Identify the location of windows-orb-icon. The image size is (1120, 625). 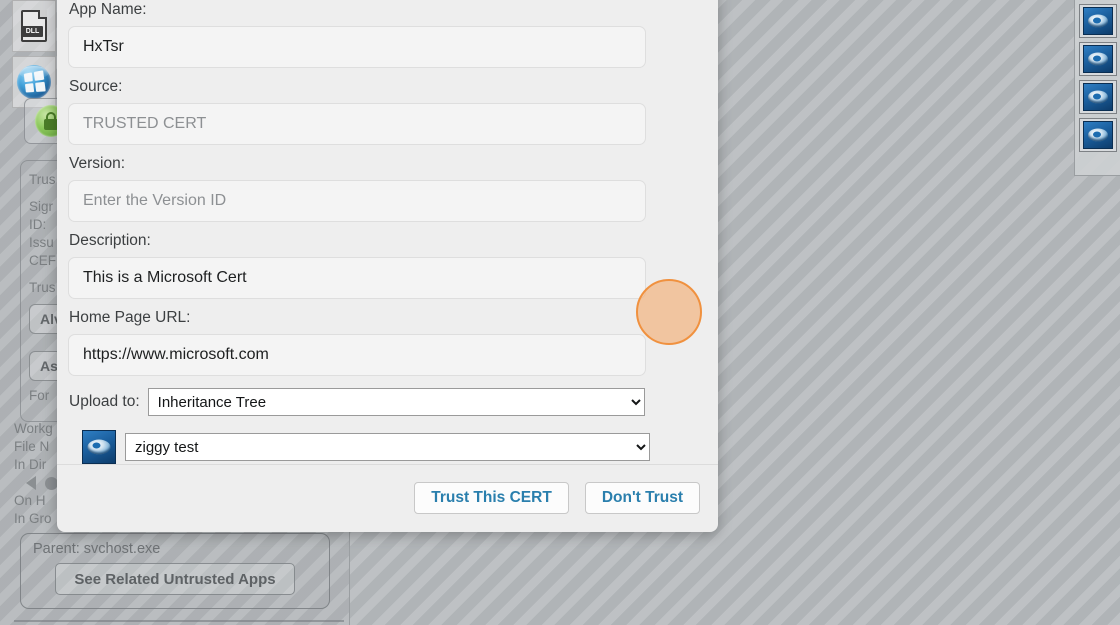
(34, 82).